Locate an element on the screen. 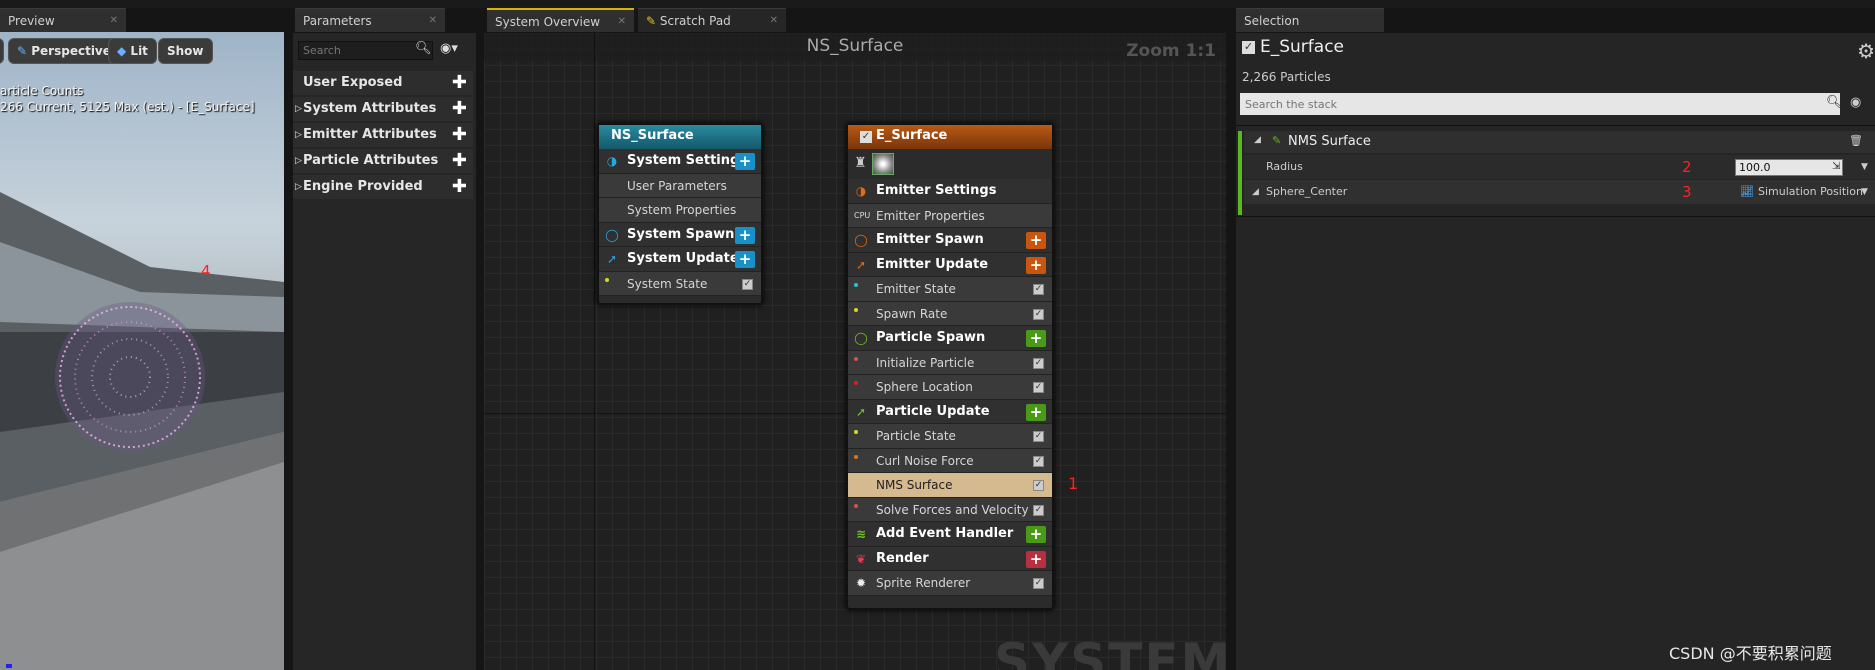 This screenshot has height=670, width=1875. show-button: Show is located at coordinates (185, 51).